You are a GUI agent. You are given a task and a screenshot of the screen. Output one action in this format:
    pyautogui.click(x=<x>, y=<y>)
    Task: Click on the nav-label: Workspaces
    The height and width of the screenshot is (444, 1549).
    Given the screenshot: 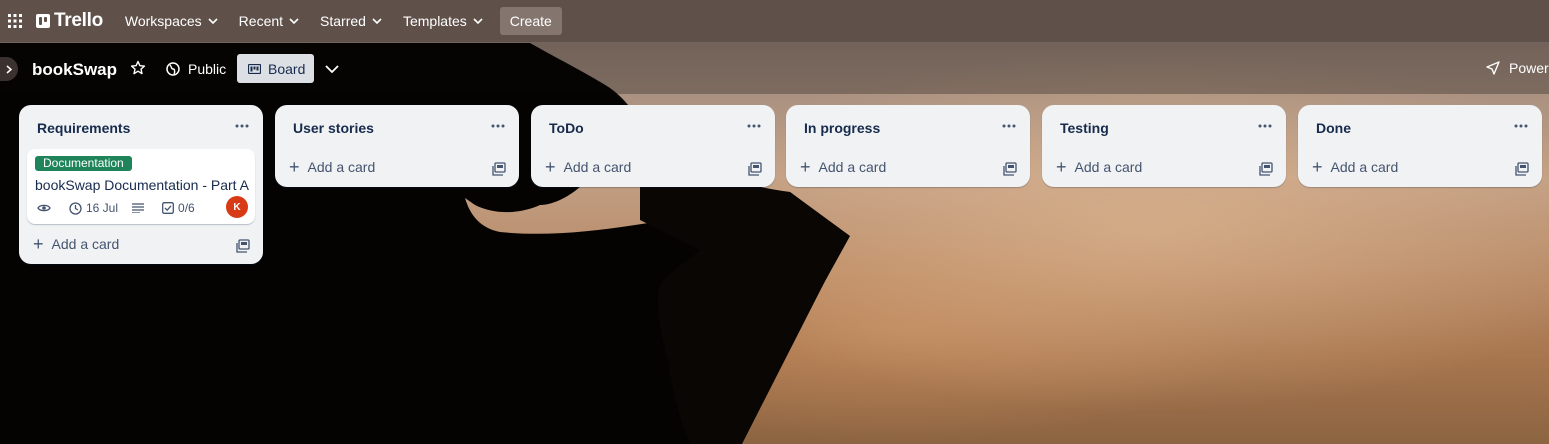 What is the action you would take?
    pyautogui.click(x=163, y=21)
    